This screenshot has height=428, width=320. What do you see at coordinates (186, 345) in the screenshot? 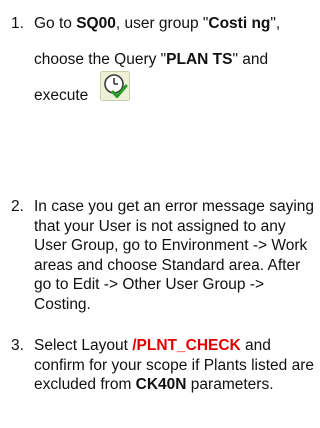
I see `layout-plnt-check: /PLNT_CHECK` at bounding box center [186, 345].